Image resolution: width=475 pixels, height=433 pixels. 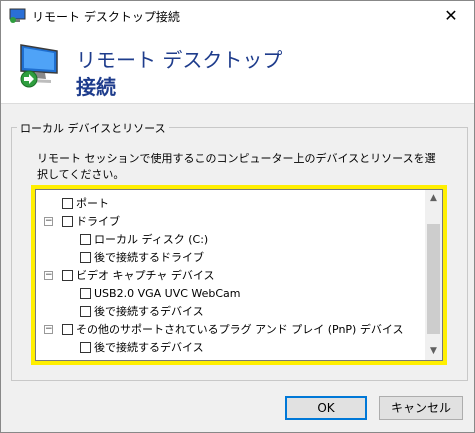 What do you see at coordinates (106, 17) in the screenshot?
I see `window-title: リモート デスクトップ接続` at bounding box center [106, 17].